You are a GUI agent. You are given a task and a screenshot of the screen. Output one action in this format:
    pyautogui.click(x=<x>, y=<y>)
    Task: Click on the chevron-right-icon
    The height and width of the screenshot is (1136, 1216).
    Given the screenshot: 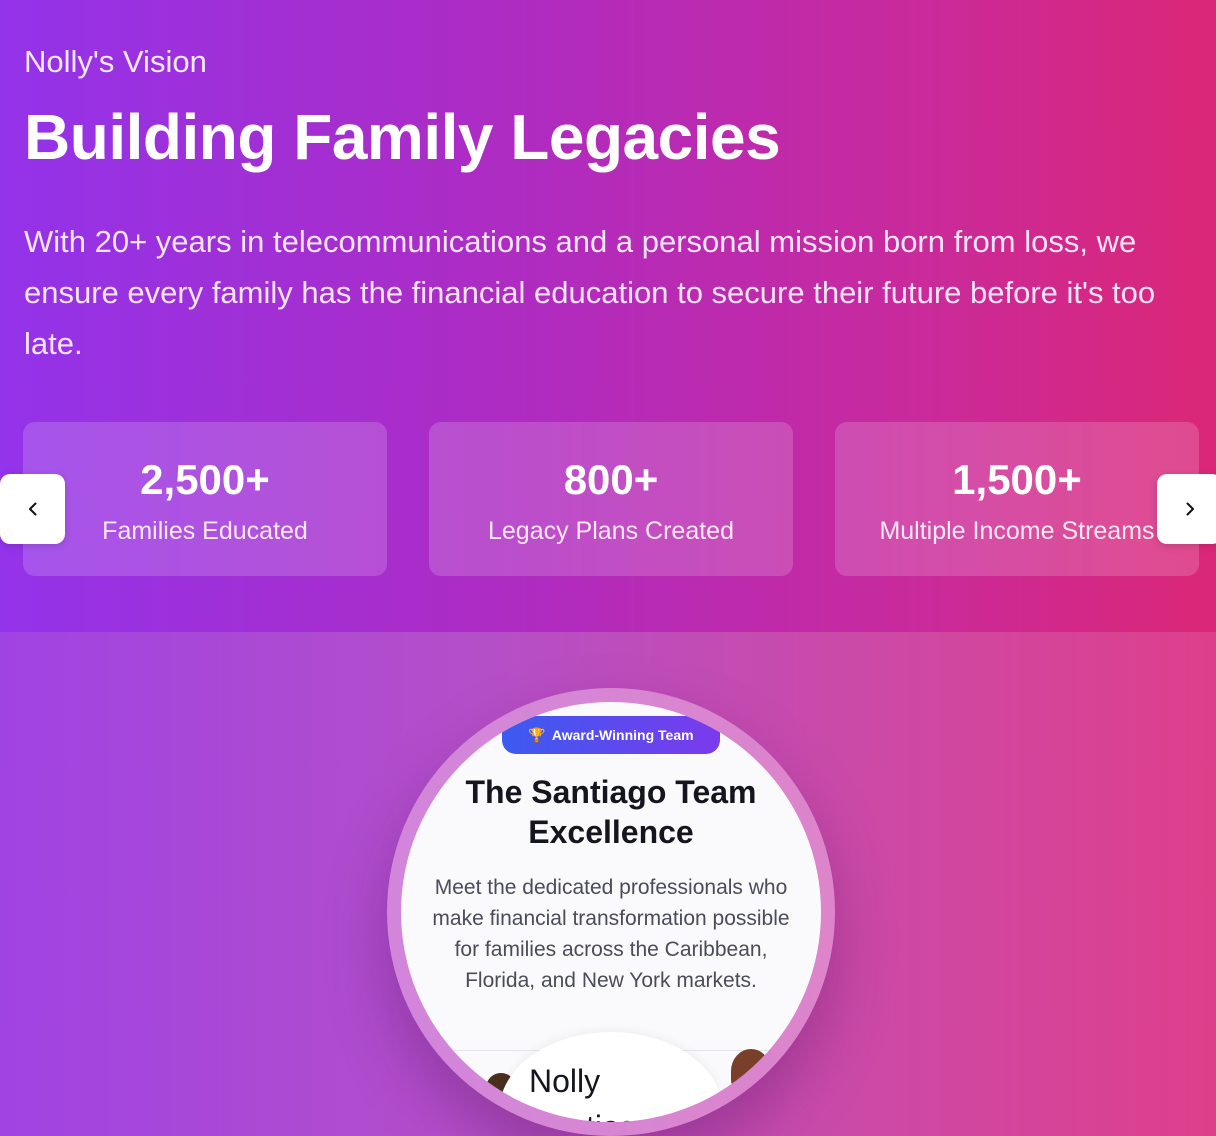 What is the action you would take?
    pyautogui.click(x=1190, y=509)
    